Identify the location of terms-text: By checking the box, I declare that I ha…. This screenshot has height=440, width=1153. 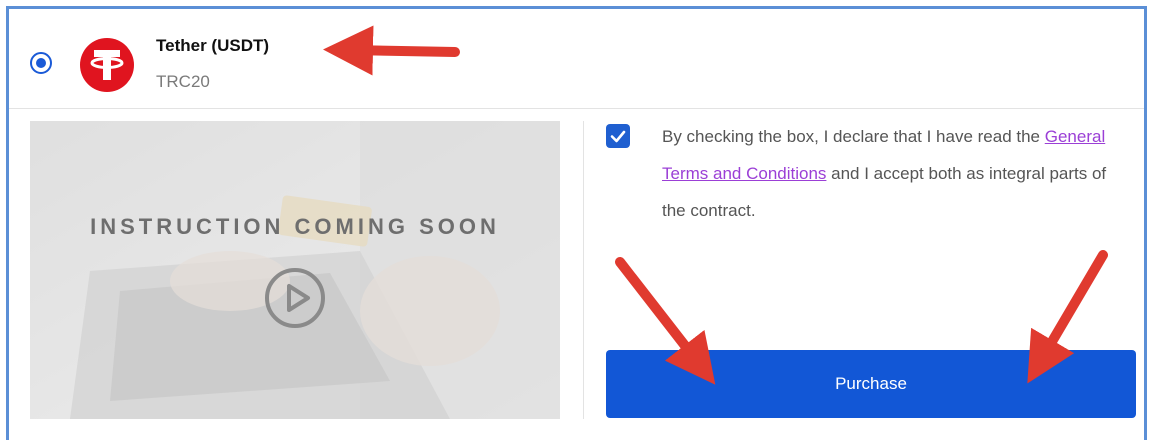
(892, 173).